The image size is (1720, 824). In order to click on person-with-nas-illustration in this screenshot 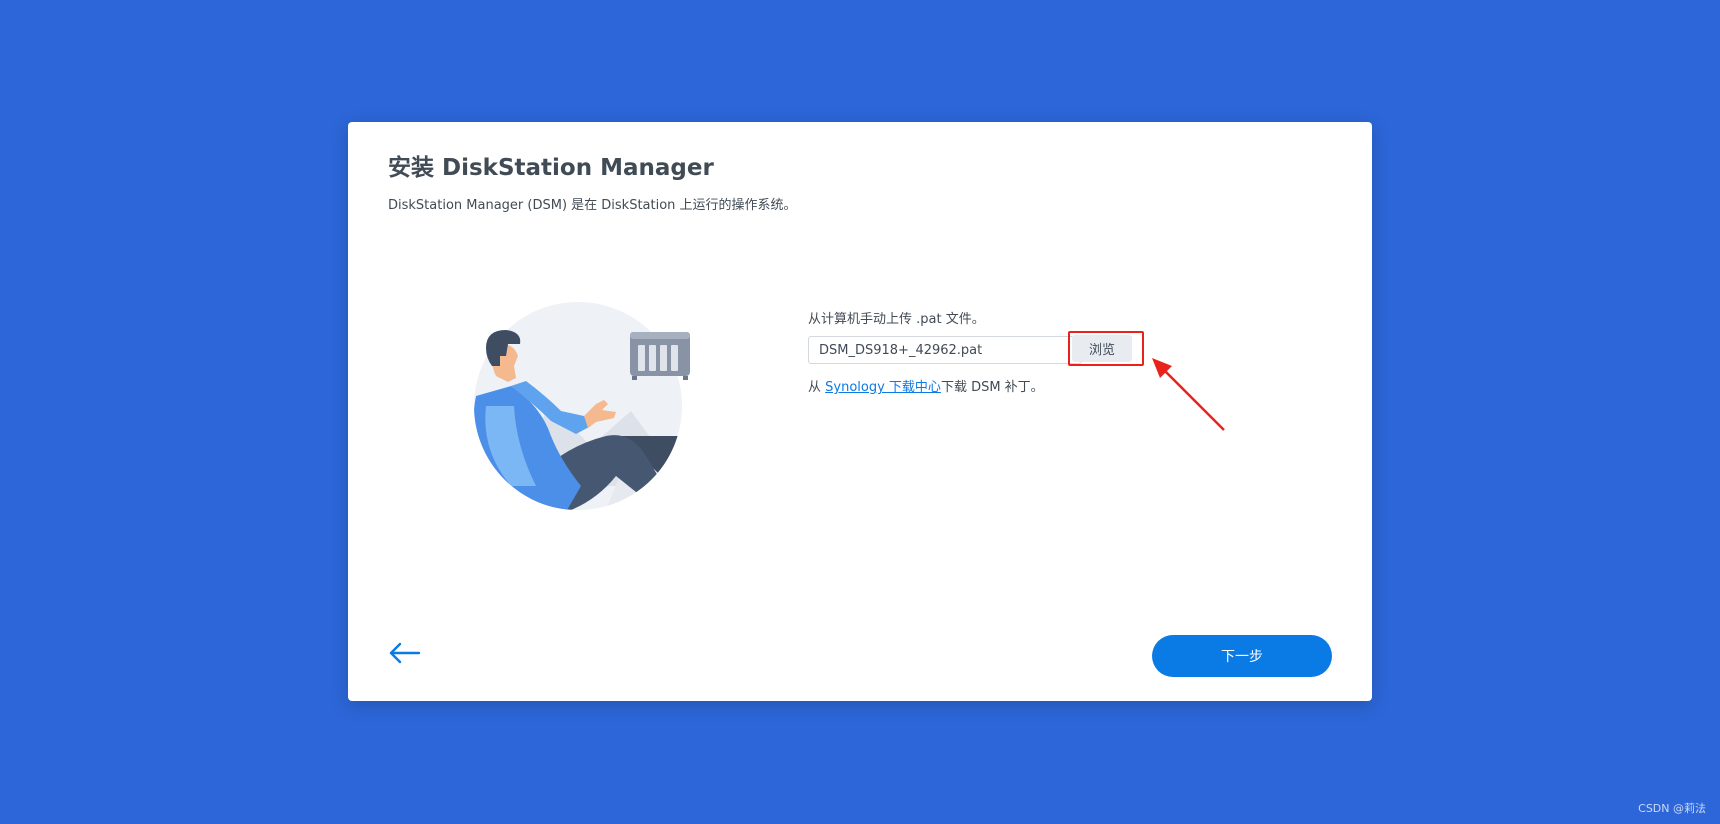, I will do `click(582, 406)`.